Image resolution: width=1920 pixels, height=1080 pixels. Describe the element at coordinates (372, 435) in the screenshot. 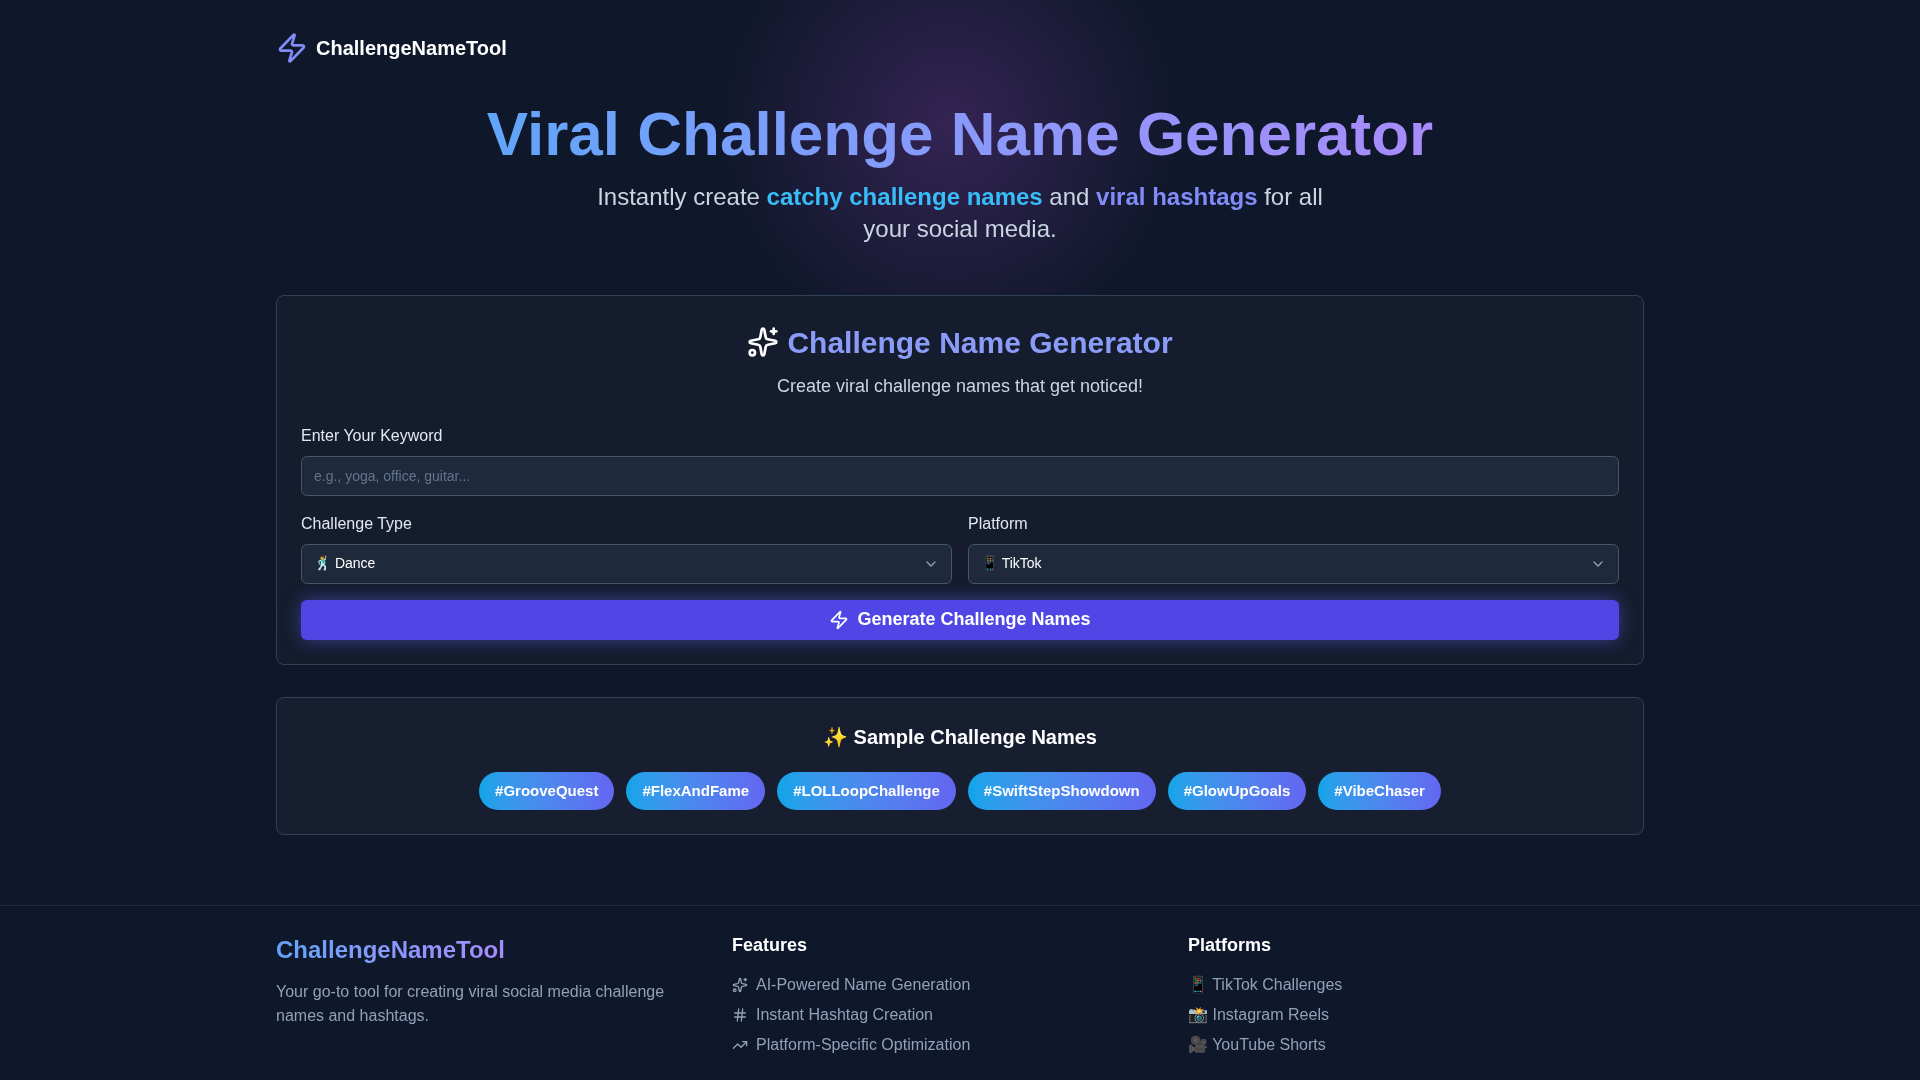

I see `field-label: Enter Your Keyword` at that location.